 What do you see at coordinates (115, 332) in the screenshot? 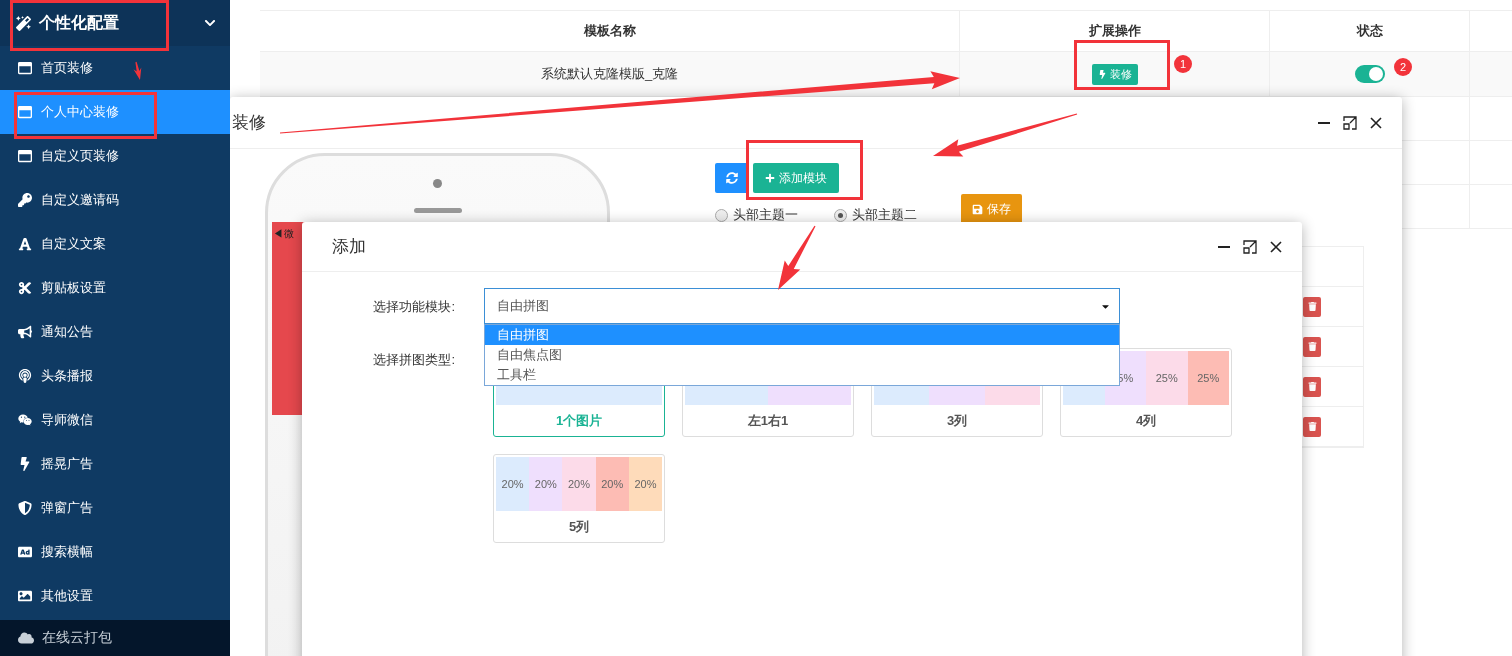
I see `sidebar-item: 通知公告` at bounding box center [115, 332].